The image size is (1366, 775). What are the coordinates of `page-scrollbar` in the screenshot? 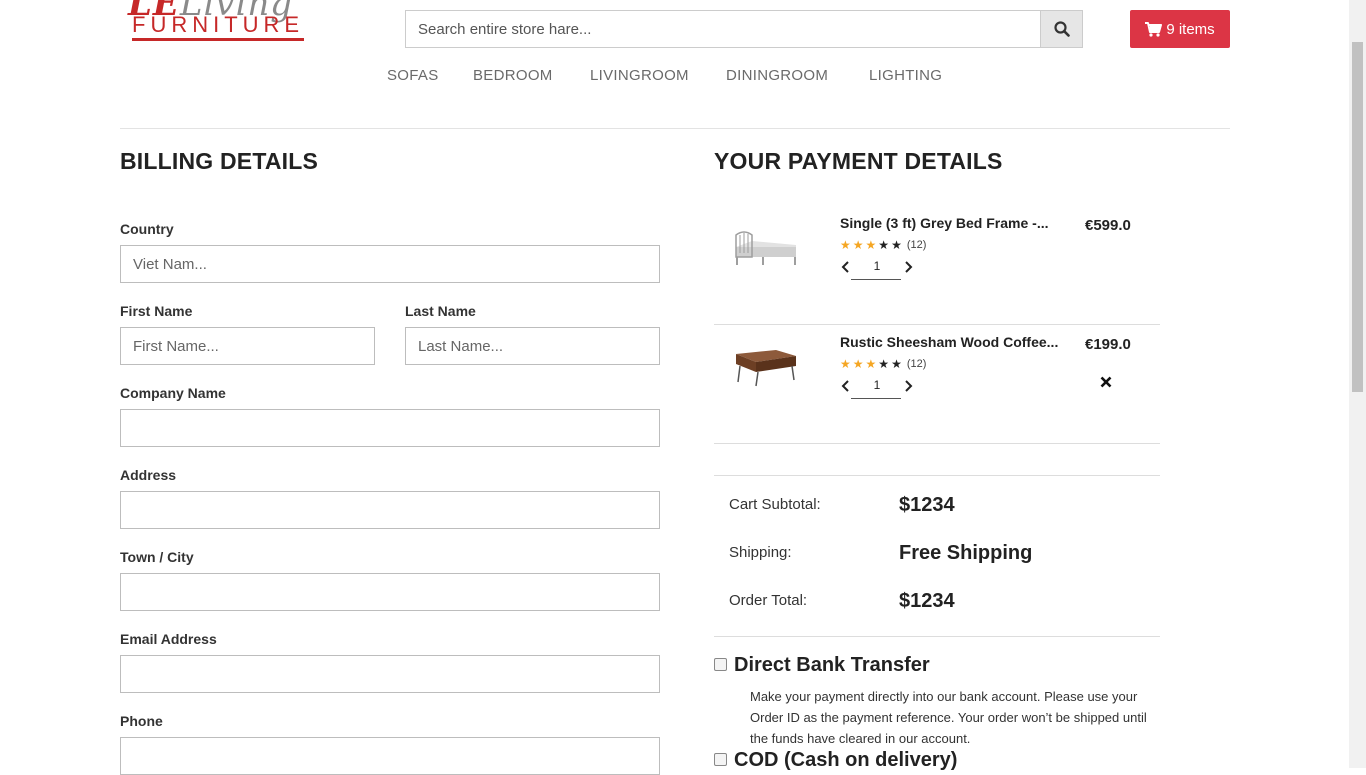 It's located at (1357, 384).